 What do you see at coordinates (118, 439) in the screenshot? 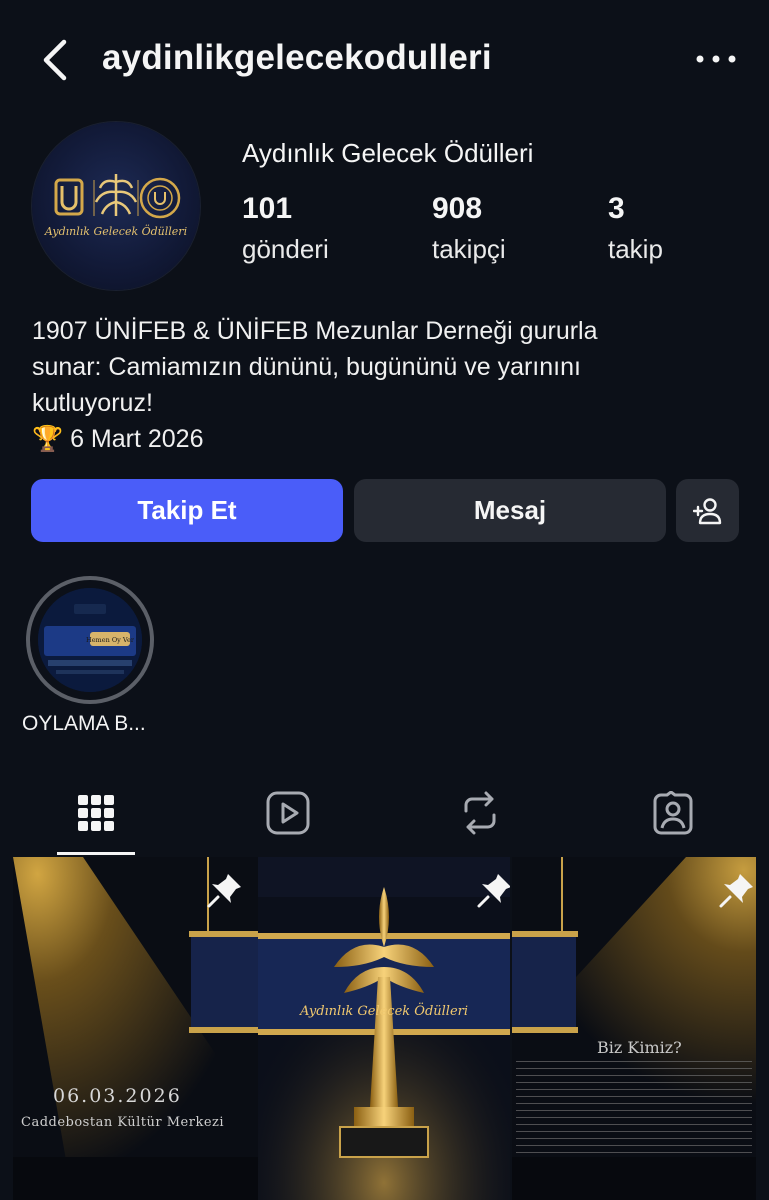
I see `bio-line: 🏆 6 Mart 2026` at bounding box center [118, 439].